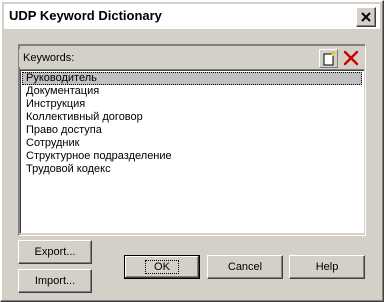 The image size is (384, 302). I want to click on keywords-header: Keywords:, so click(191, 58).